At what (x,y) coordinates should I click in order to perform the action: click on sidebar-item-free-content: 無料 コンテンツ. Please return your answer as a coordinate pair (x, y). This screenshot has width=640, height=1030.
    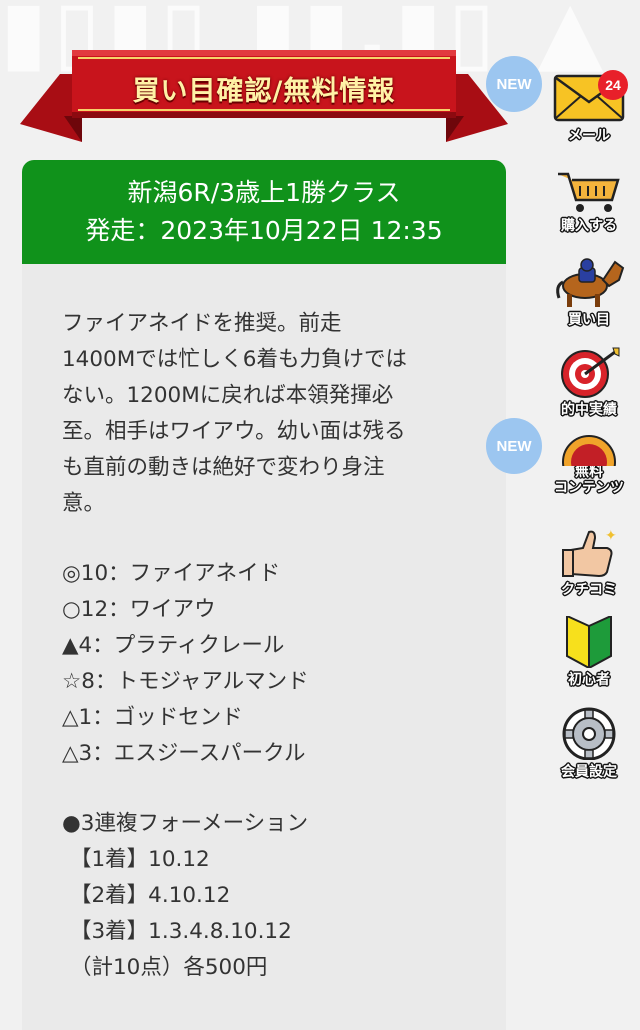
    Looking at the image, I should click on (589, 464).